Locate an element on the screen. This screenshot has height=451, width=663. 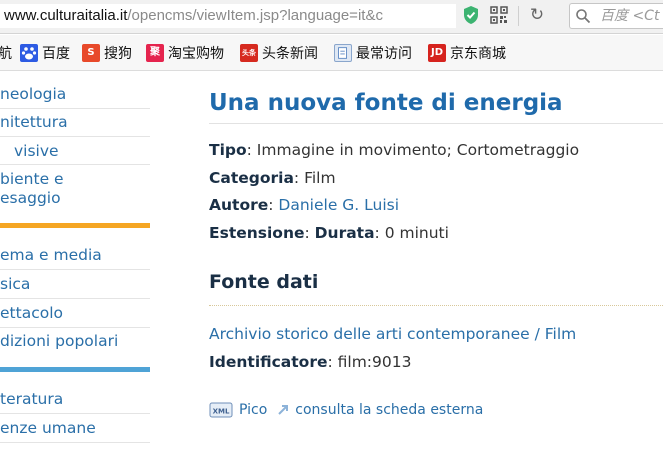
sogou-icon: S is located at coordinates (91, 53).